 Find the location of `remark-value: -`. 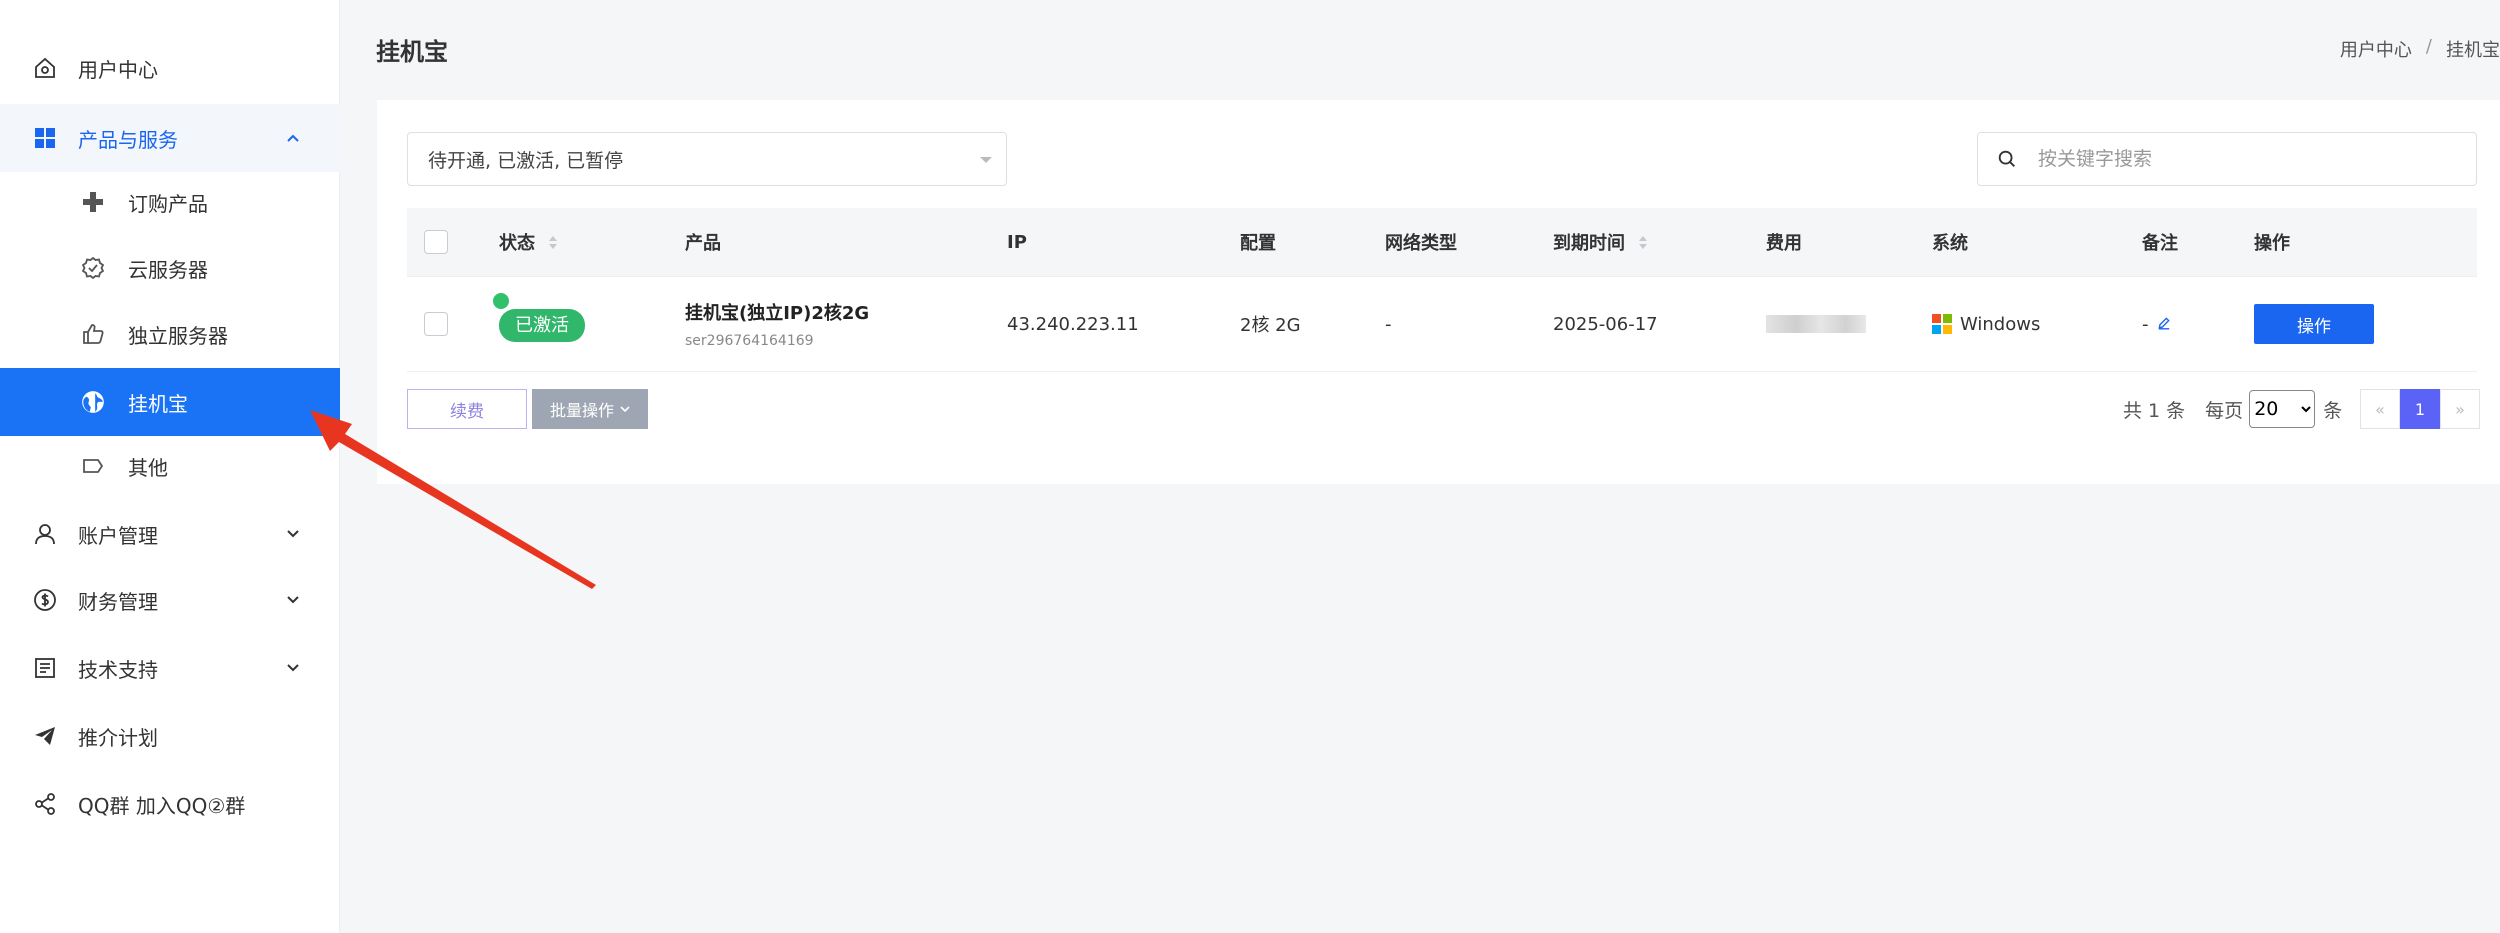

remark-value: - is located at coordinates (2145, 324).